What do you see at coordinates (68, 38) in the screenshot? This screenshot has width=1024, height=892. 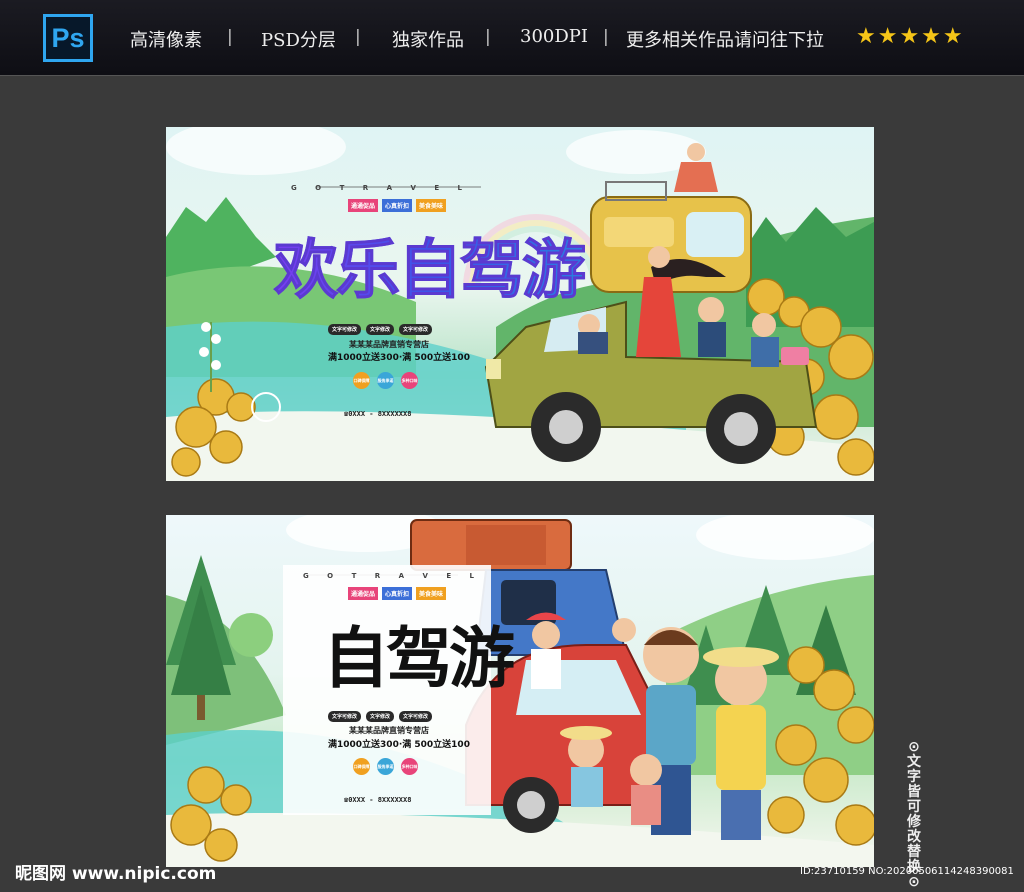 I see `photoshop-icon: Ps` at bounding box center [68, 38].